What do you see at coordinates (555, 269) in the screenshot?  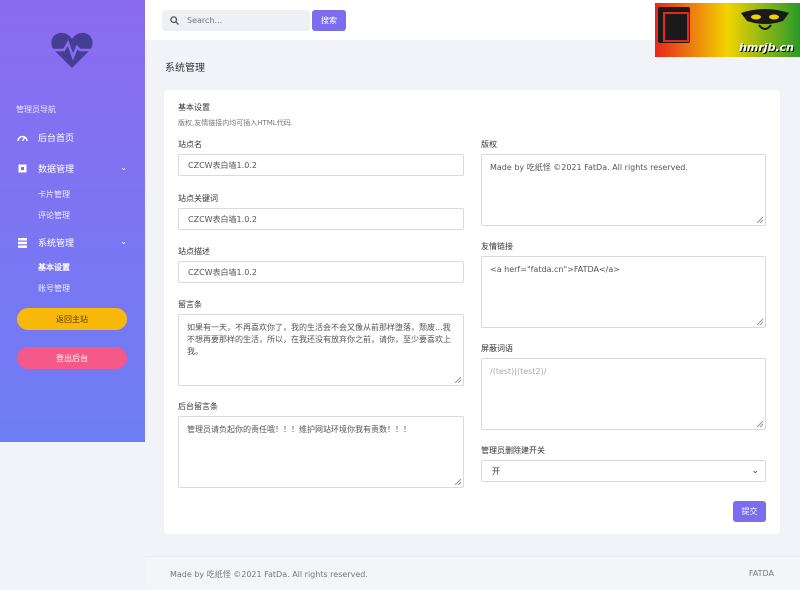 I see `friend-links-text: <a herf="fatda.cn">FATDA</a>` at bounding box center [555, 269].